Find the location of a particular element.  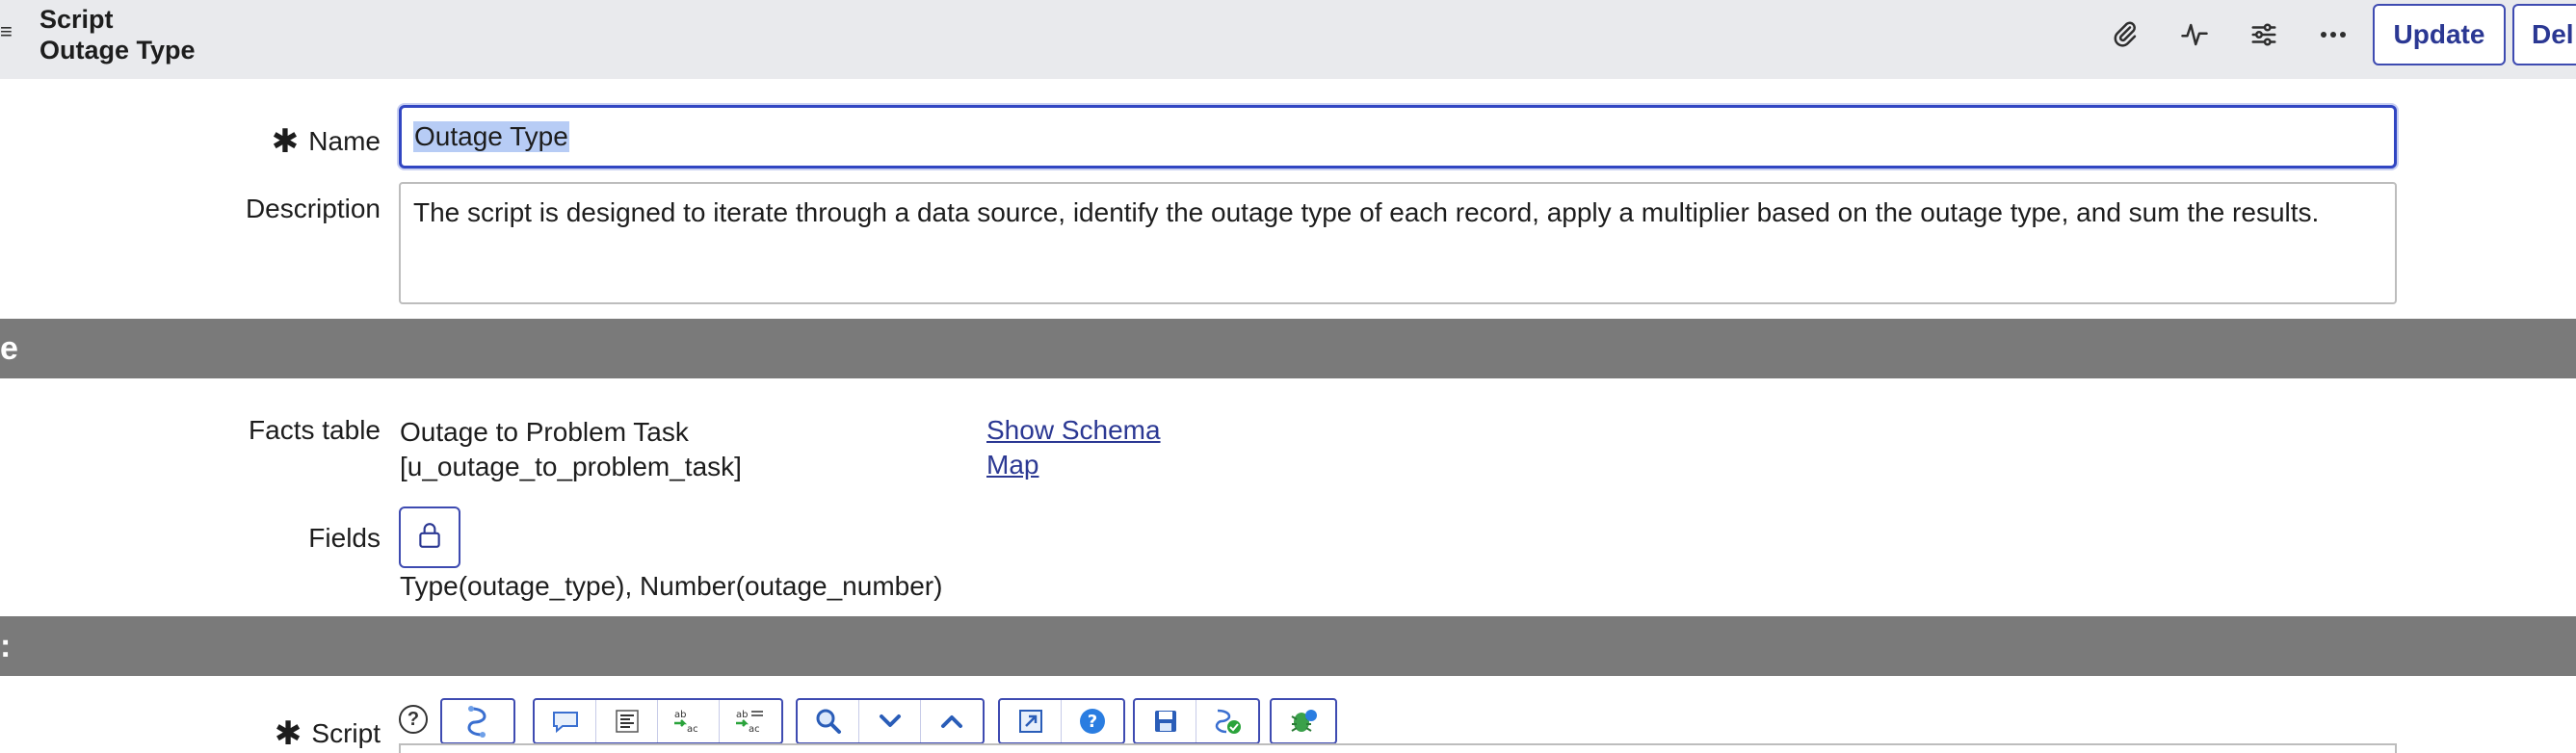

fullscreen-button is located at coordinates (1031, 721).